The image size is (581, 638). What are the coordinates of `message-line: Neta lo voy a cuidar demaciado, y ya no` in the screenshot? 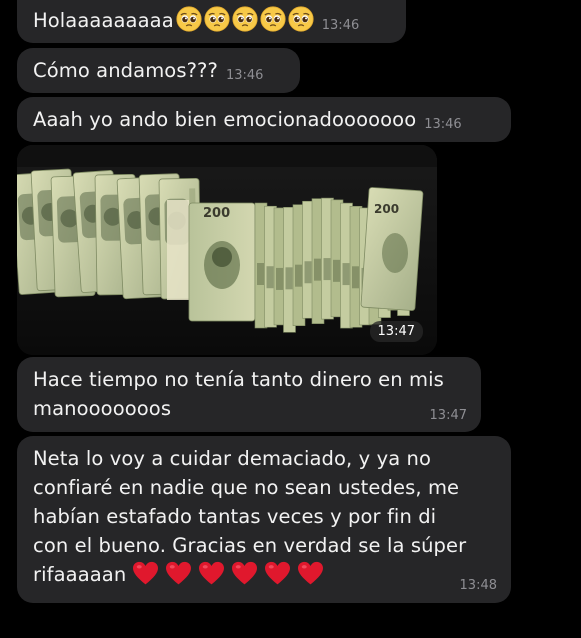 It's located at (232, 458).